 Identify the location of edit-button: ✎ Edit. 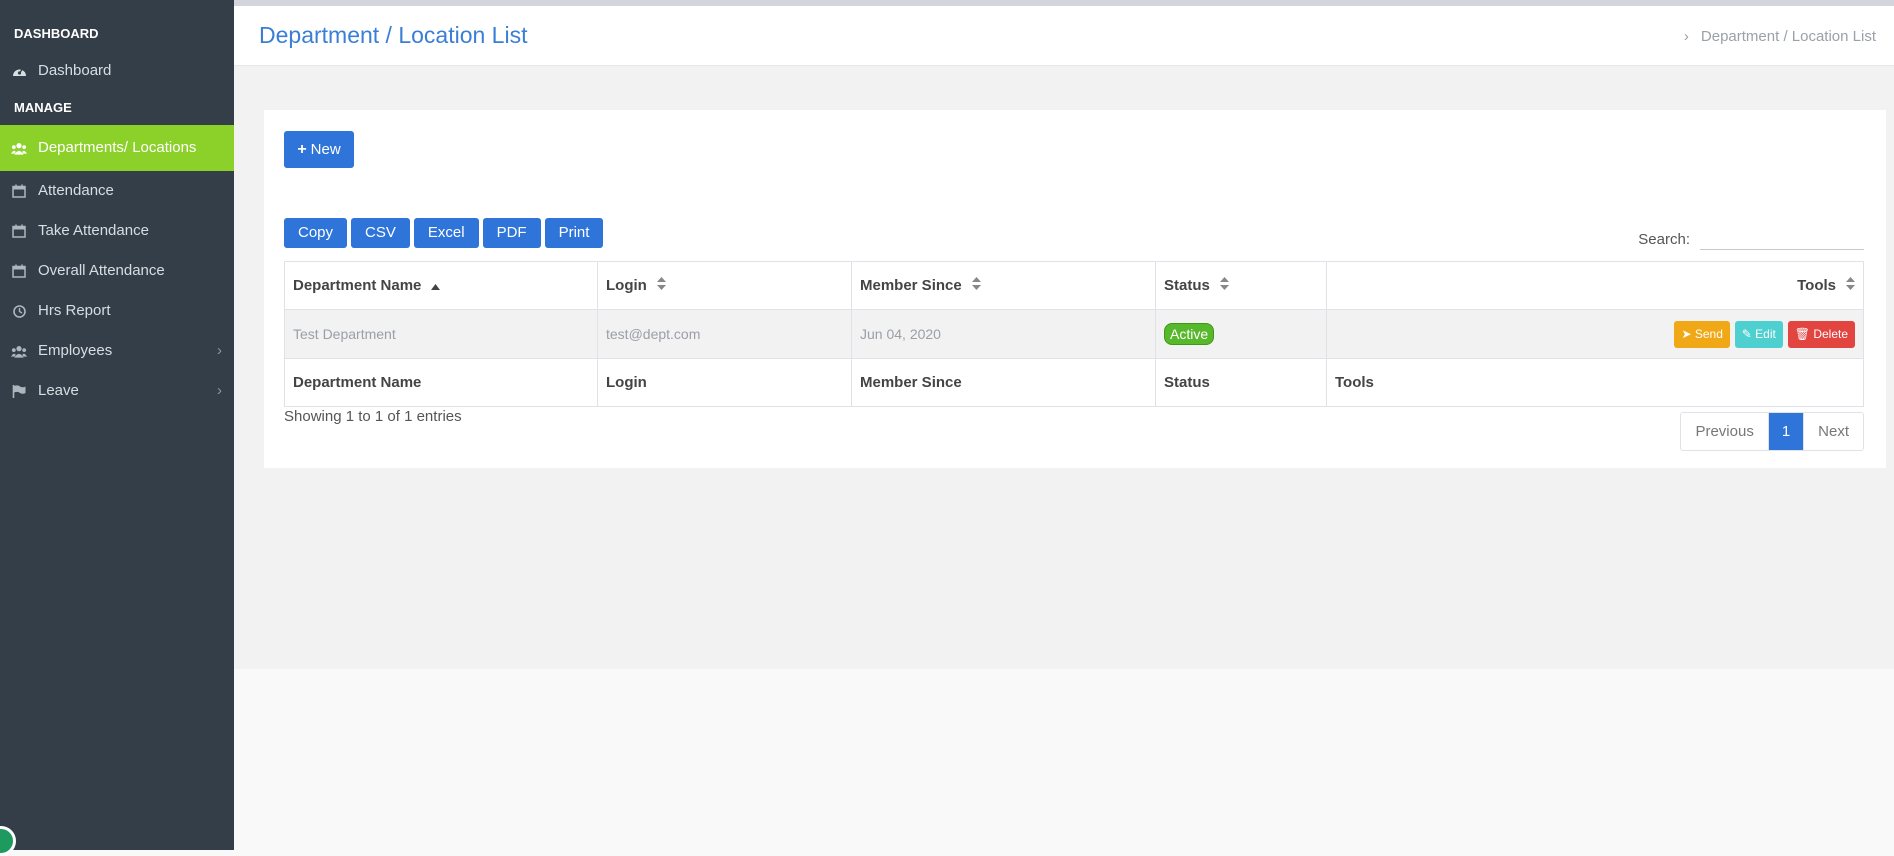
(1758, 334).